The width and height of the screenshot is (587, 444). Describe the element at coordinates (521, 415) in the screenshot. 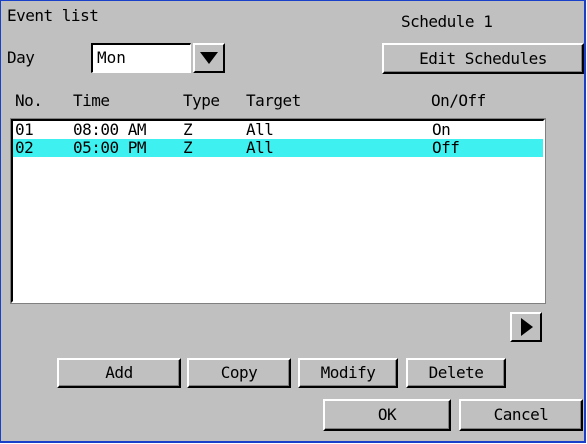

I see `cancel-button: Cancel` at that location.